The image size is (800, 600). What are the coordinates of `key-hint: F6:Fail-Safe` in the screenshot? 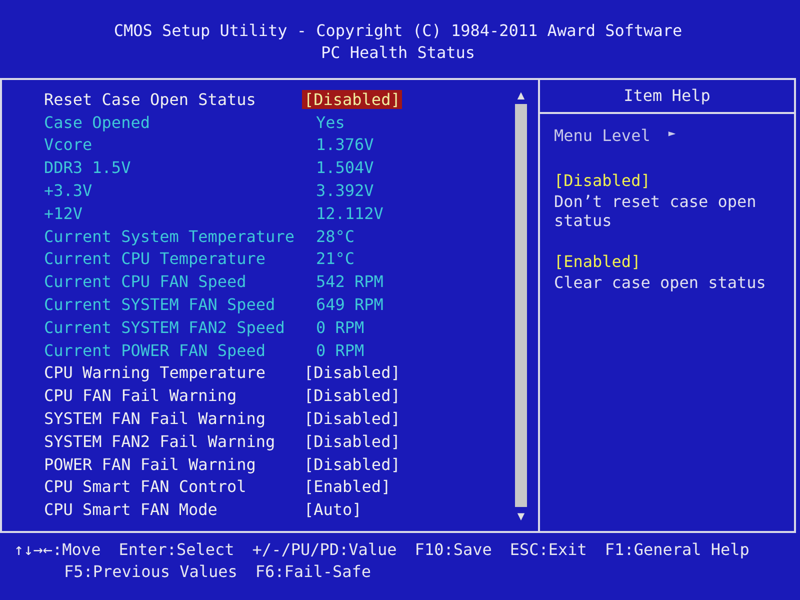 It's located at (313, 572).